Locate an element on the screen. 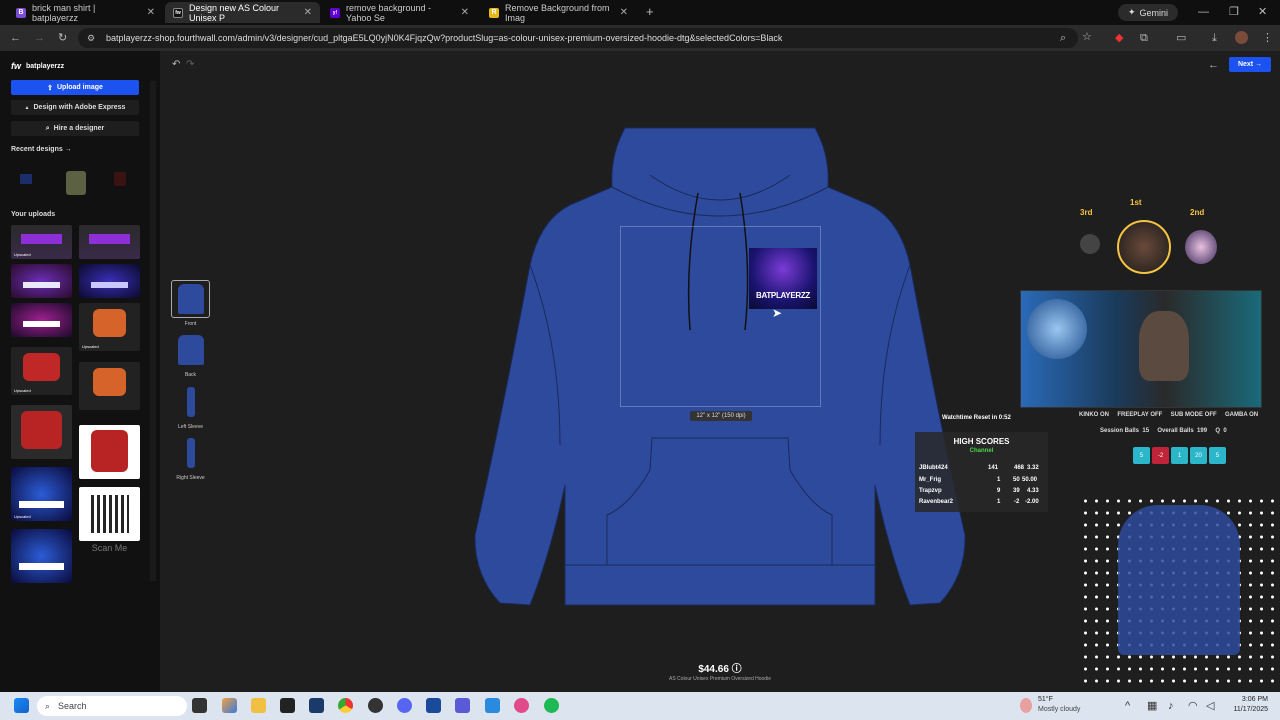 The height and width of the screenshot is (720, 1280). watchtime-label: Watchtime Reset in 0:52 is located at coordinates (976, 418).